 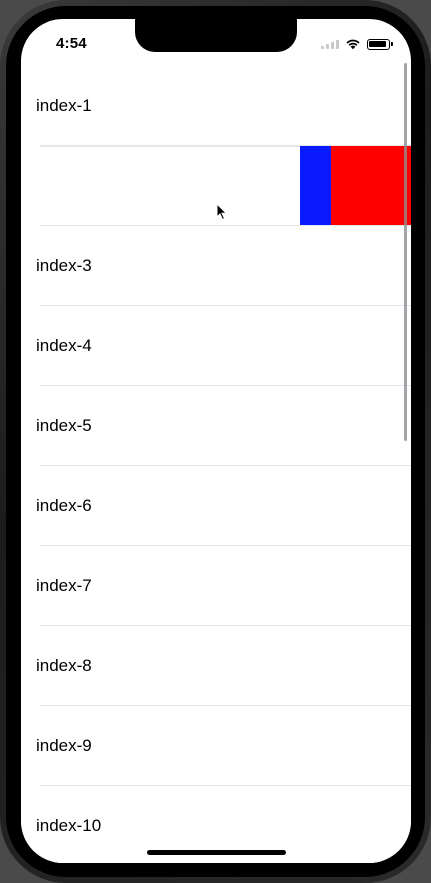 I want to click on table-row: index-5, so click(x=216, y=426).